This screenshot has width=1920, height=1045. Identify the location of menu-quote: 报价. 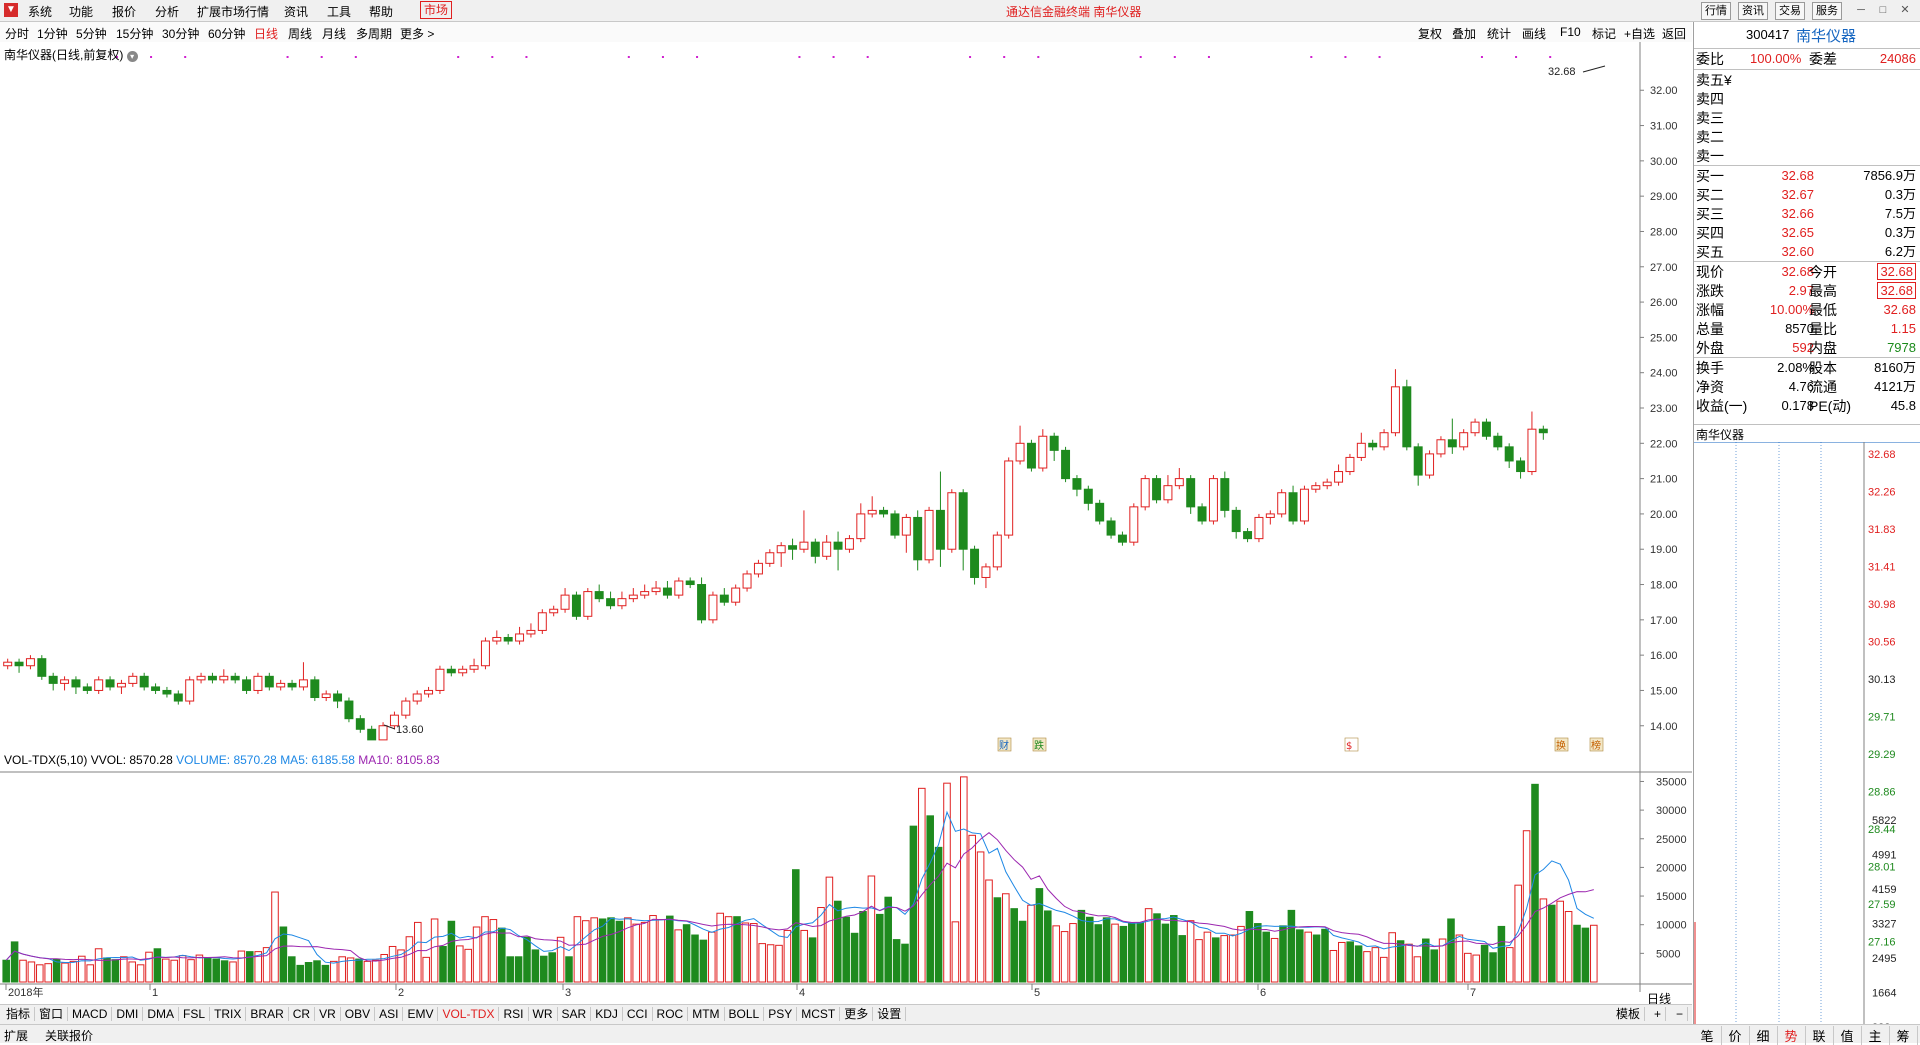
(124, 11).